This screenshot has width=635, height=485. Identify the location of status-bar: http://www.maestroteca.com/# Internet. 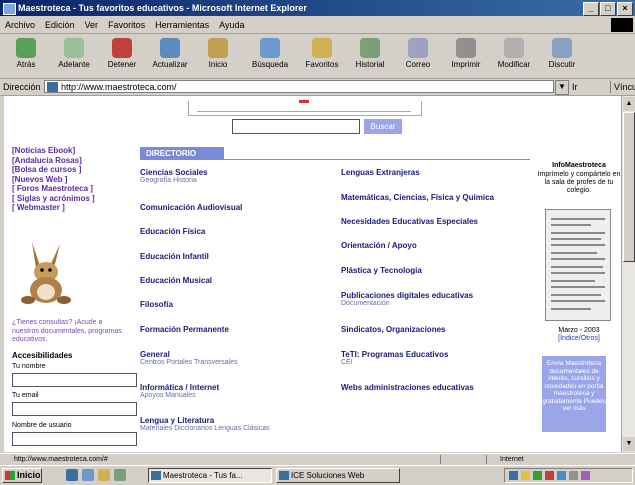
(317, 459).